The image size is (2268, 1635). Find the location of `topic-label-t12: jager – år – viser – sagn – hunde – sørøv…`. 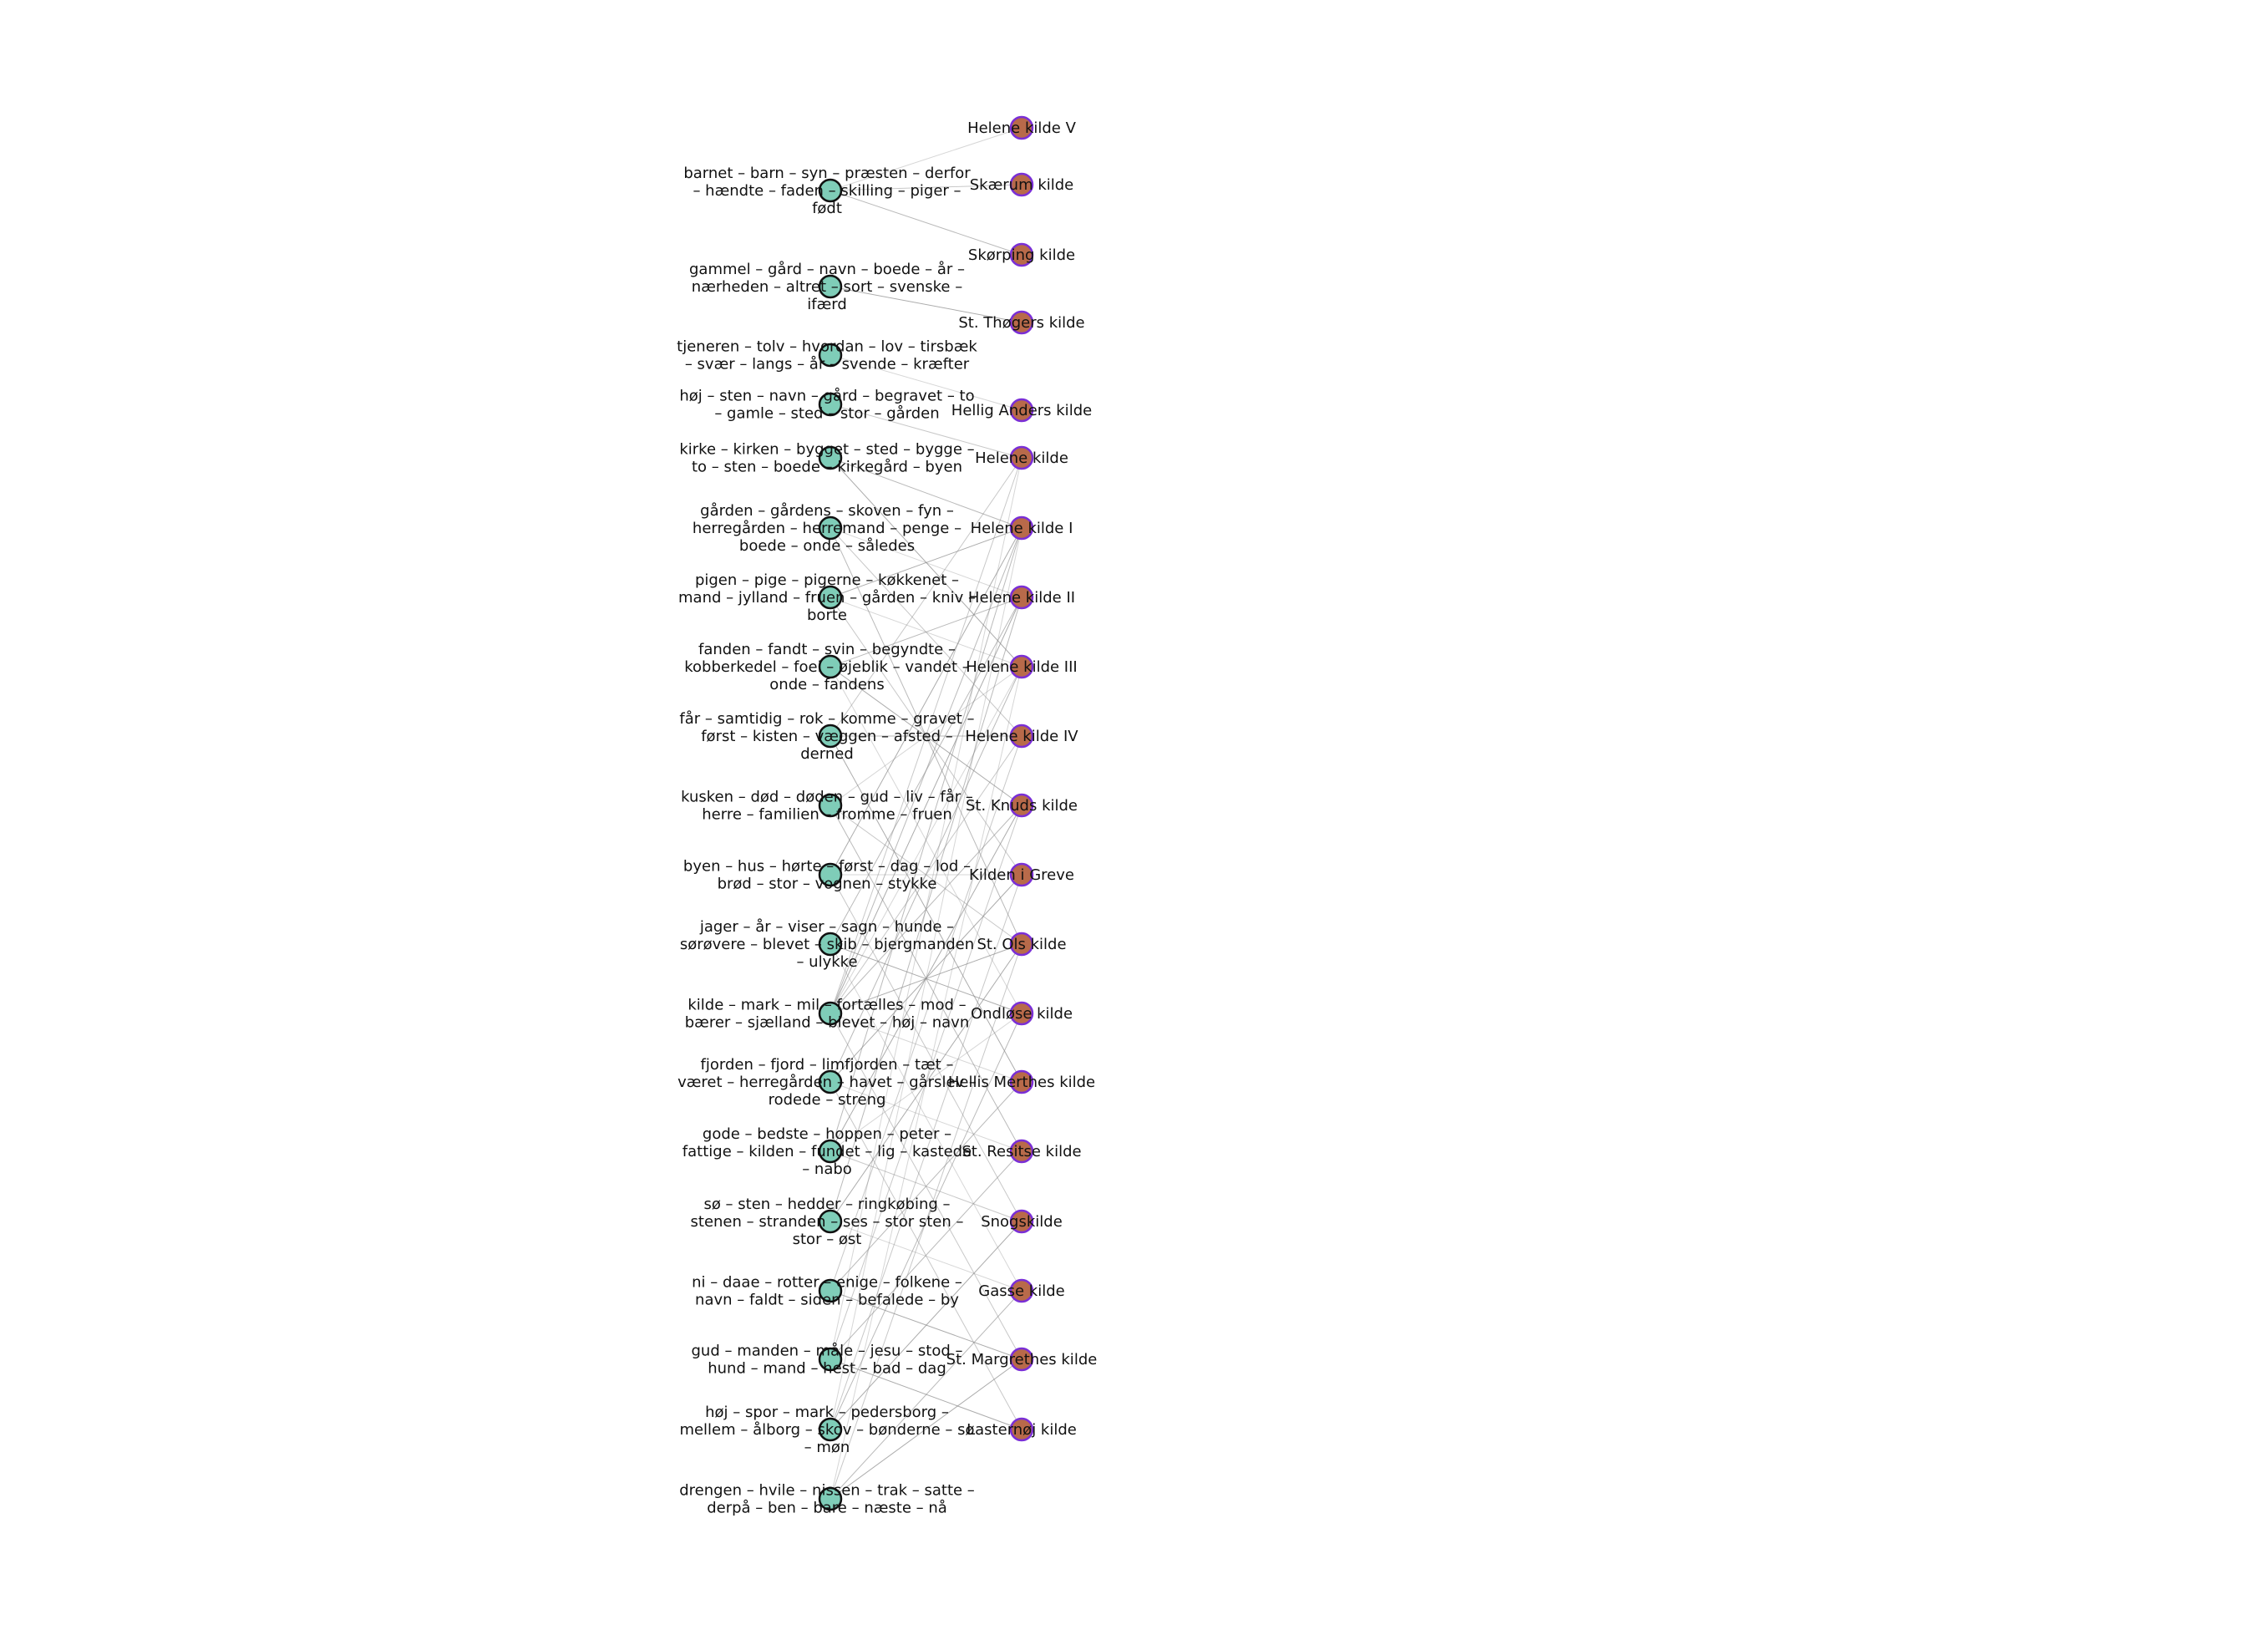

topic-label-t12: jager – år – viser – sagn – hunde – sørøv… is located at coordinates (827, 944).